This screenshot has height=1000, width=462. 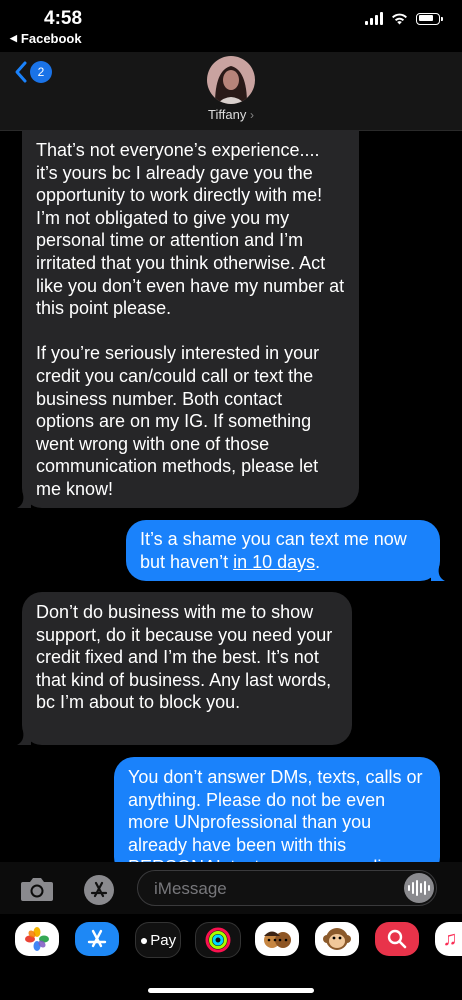 What do you see at coordinates (41, 72) in the screenshot?
I see `unread-count-badge: 2` at bounding box center [41, 72].